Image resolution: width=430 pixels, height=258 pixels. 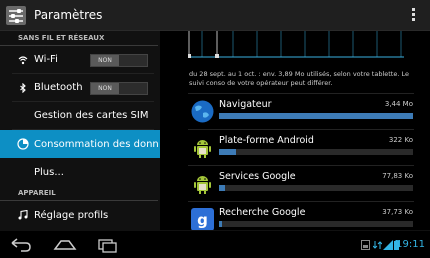 I want to click on sidebar-item-wifi: Wi-Fi NON, so click(x=83, y=60).